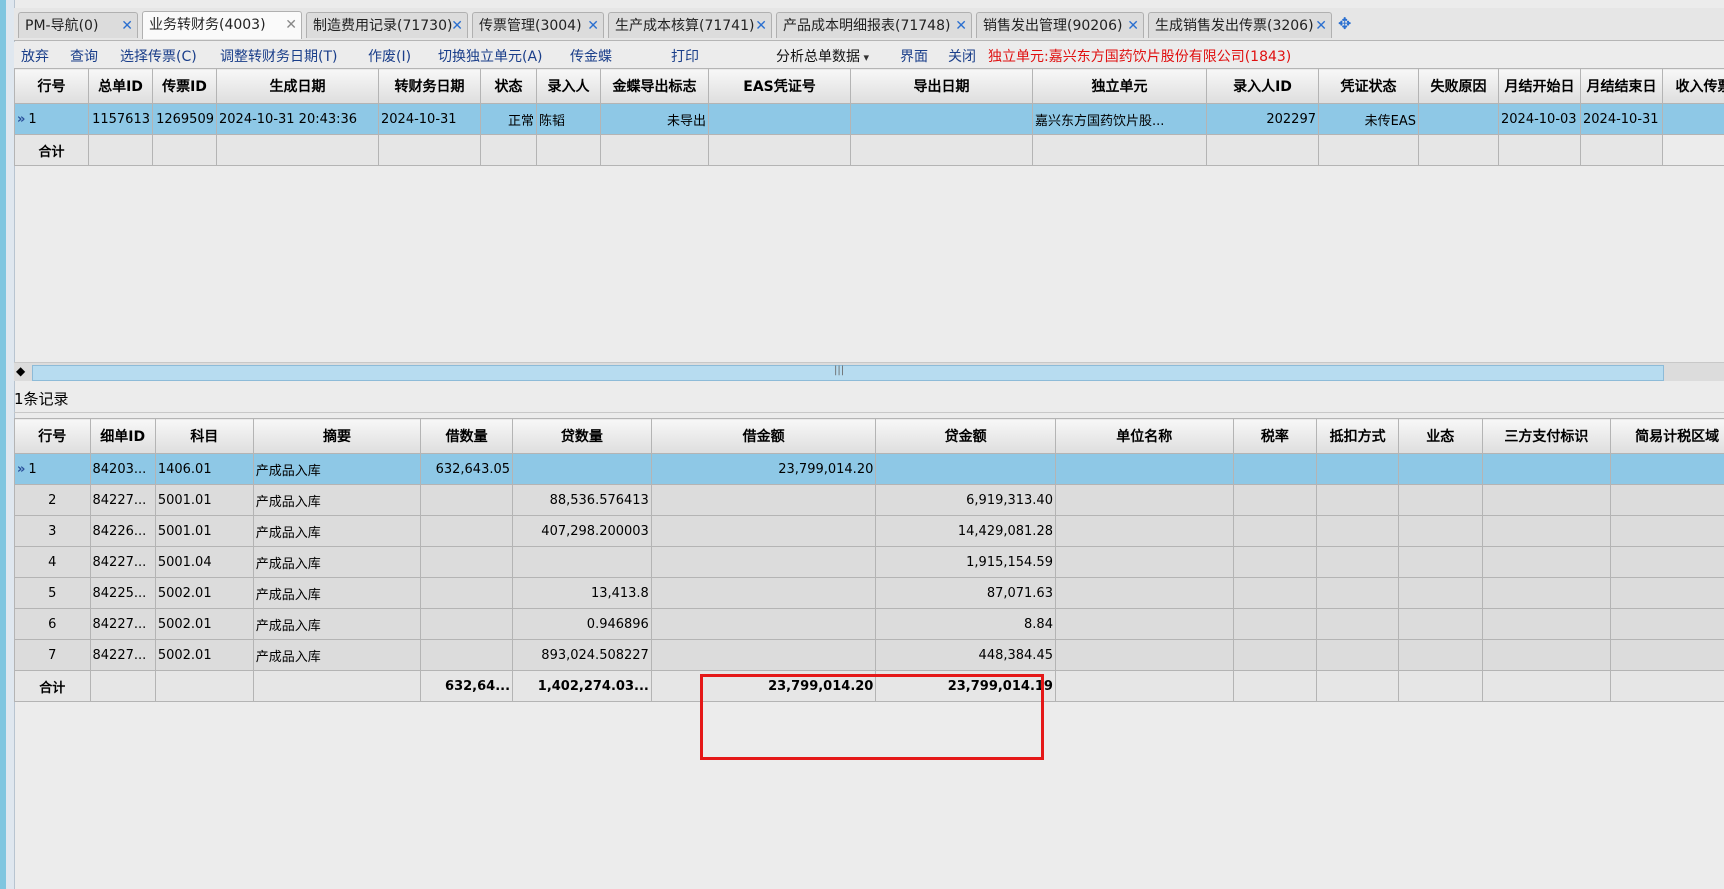 Image resolution: width=1724 pixels, height=889 pixels. What do you see at coordinates (52, 655) in the screenshot?
I see `cell: 7` at bounding box center [52, 655].